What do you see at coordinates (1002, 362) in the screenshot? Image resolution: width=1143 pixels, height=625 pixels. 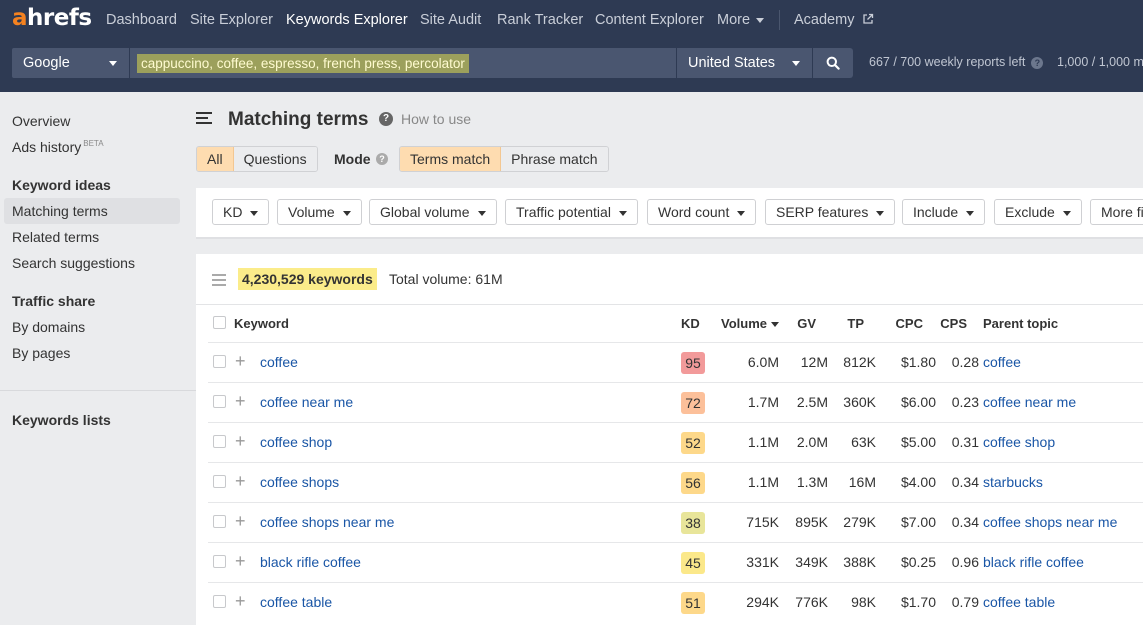 I see `parent-topic-link: coffee` at bounding box center [1002, 362].